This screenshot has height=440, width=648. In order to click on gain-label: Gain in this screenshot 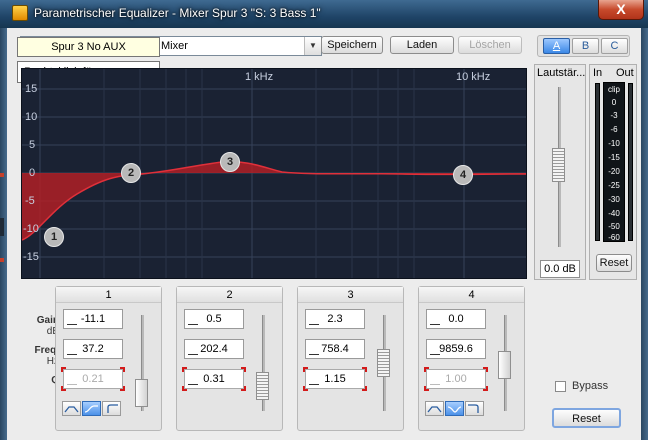, I will do `click(47, 320)`.